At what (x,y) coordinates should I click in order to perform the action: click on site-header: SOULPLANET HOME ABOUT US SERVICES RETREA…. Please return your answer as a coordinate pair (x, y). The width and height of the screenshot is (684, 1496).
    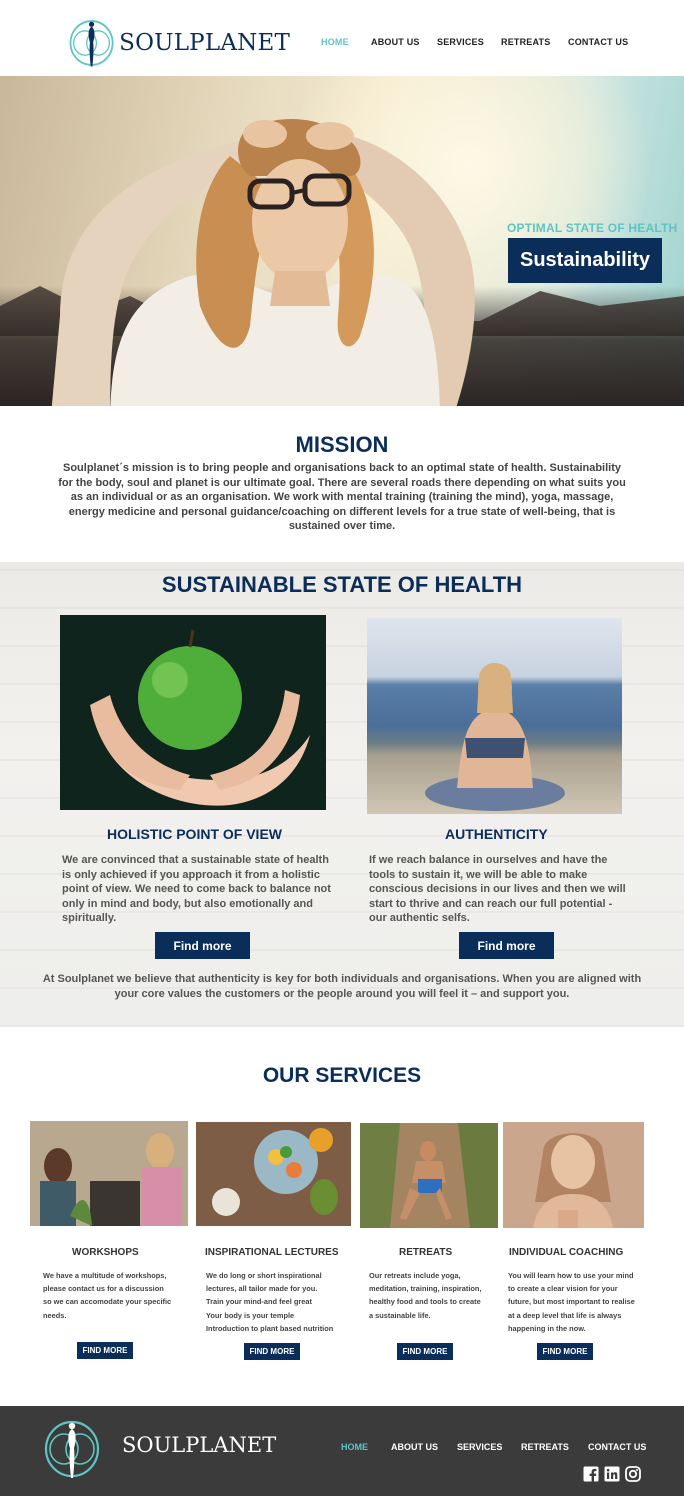
    Looking at the image, I should click on (342, 38).